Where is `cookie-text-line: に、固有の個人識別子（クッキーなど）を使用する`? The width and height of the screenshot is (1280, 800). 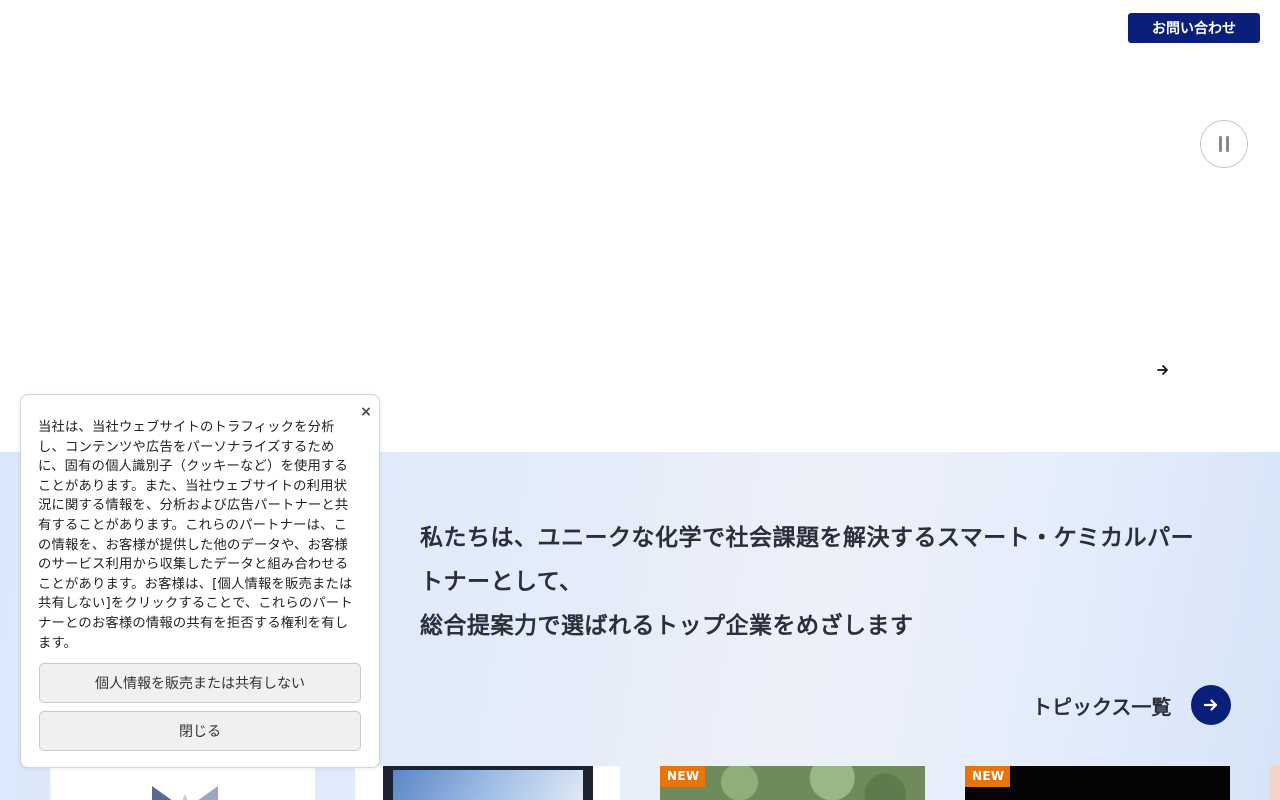
cookie-text-line: に、固有の個人識別子（クッキーなど）を使用する is located at coordinates (193, 467).